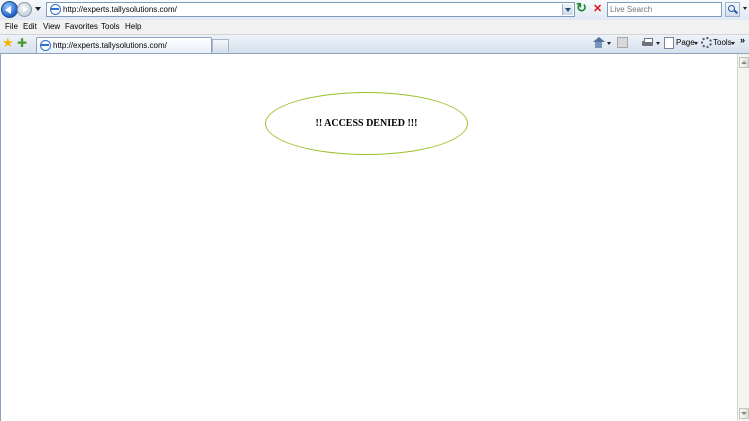 This screenshot has width=749, height=421. I want to click on page-icon, so click(669, 43).